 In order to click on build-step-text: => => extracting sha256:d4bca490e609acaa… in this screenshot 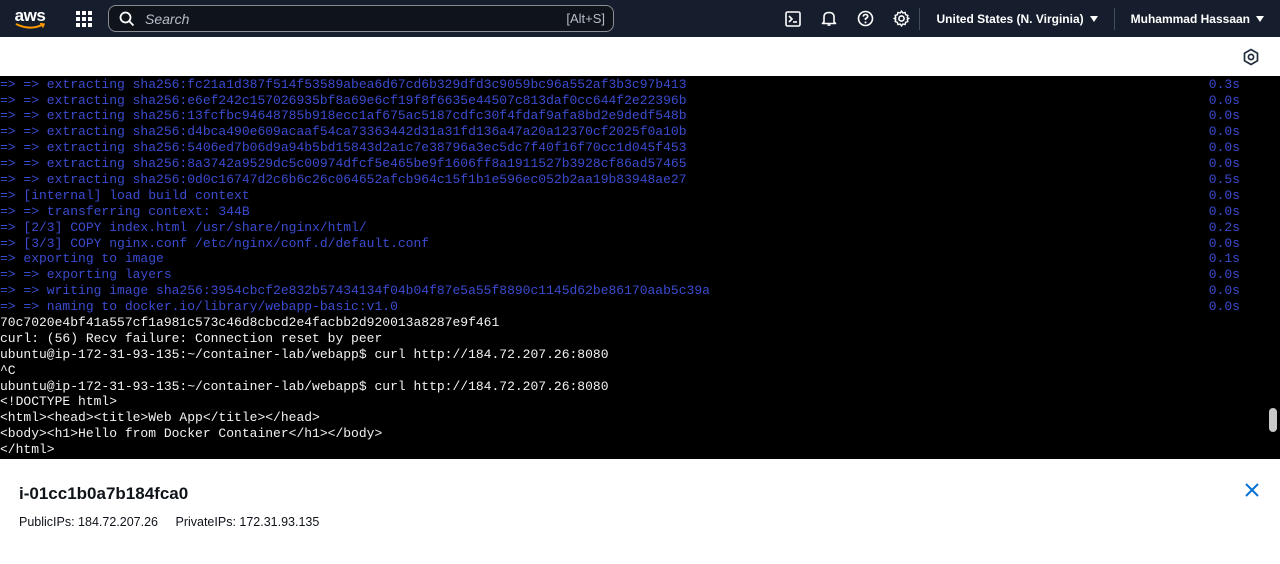, I will do `click(343, 132)`.